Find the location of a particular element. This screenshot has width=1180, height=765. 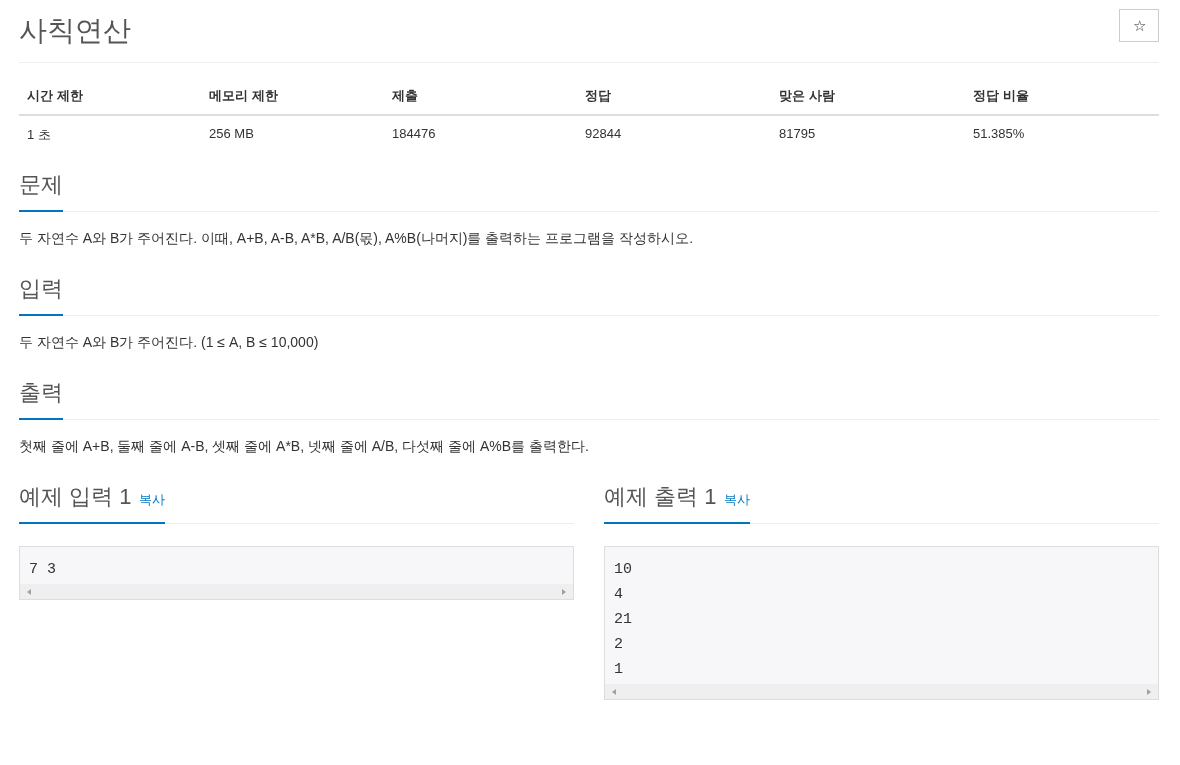

column-header: 제출 is located at coordinates (405, 96).